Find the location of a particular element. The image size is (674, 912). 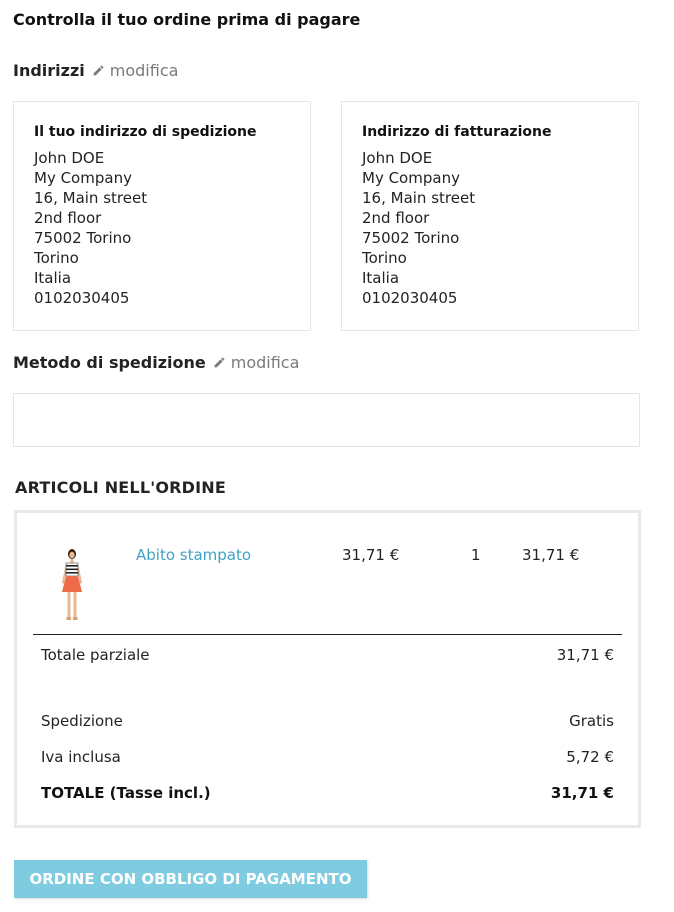

total-value: 31,71 € is located at coordinates (582, 793).